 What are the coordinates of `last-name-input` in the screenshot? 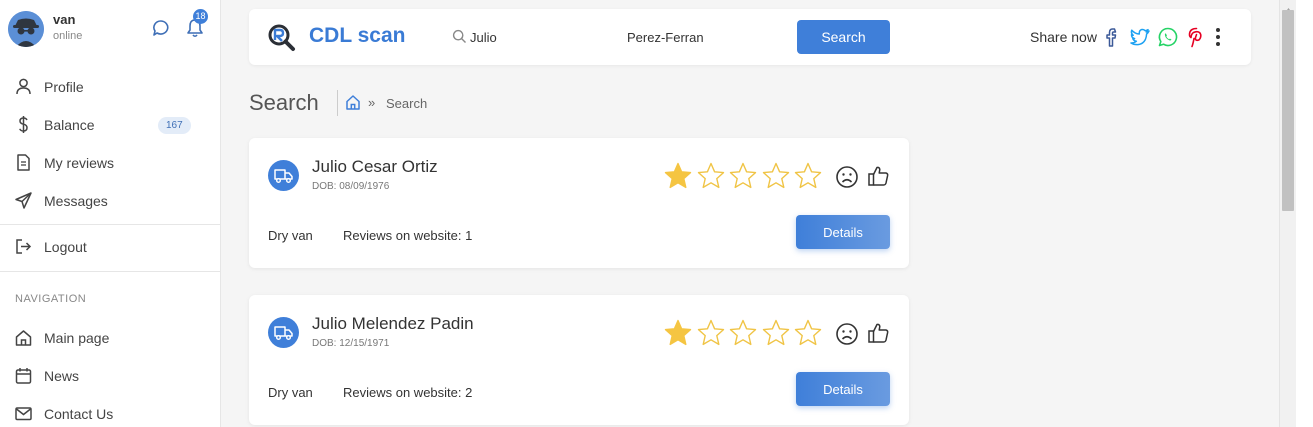 It's located at (697, 37).